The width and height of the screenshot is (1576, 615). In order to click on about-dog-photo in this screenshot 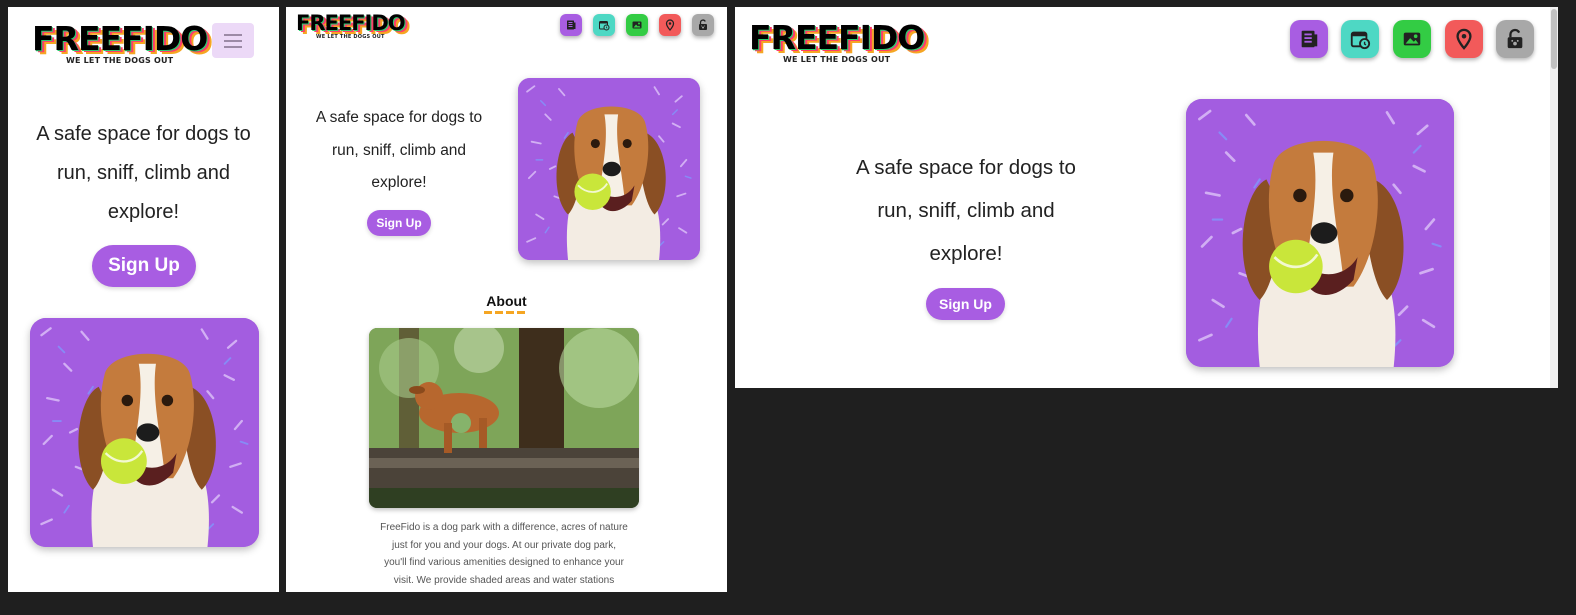, I will do `click(504, 418)`.